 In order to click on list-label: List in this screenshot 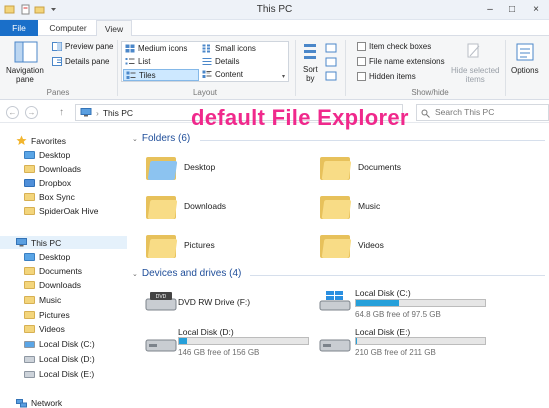, I will do `click(144, 61)`.